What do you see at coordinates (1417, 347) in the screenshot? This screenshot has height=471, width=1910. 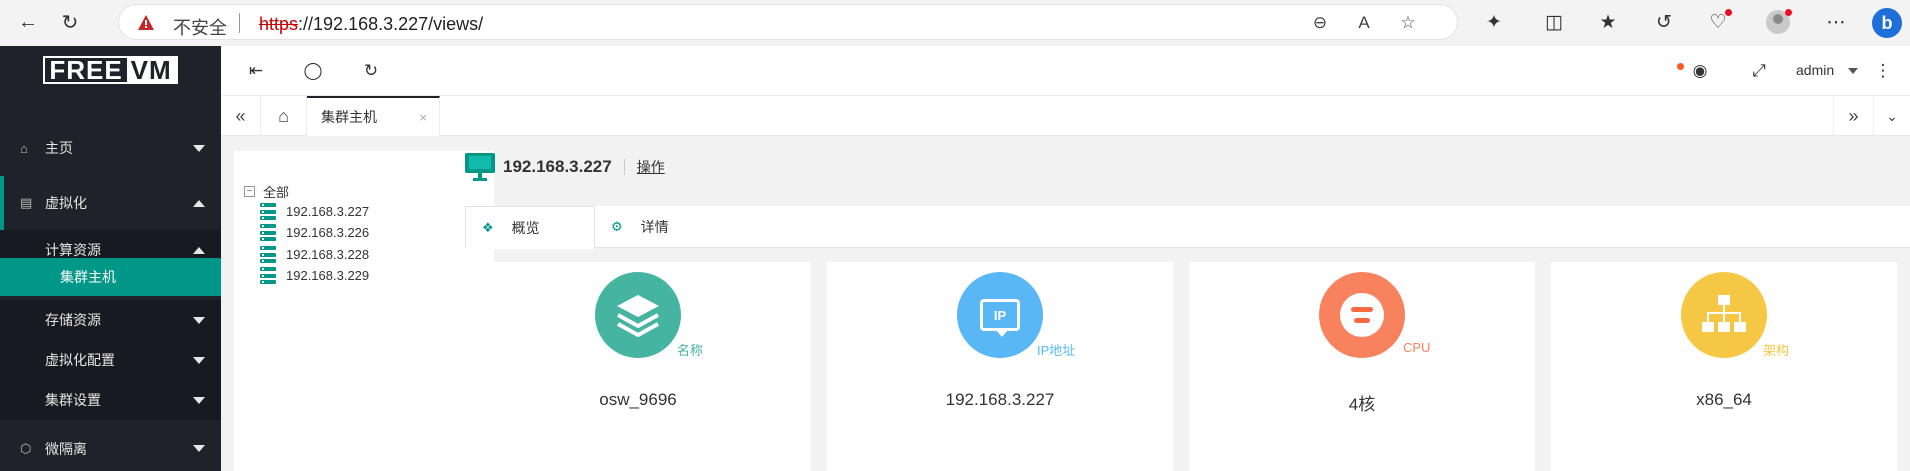 I see `card-label: CPU` at bounding box center [1417, 347].